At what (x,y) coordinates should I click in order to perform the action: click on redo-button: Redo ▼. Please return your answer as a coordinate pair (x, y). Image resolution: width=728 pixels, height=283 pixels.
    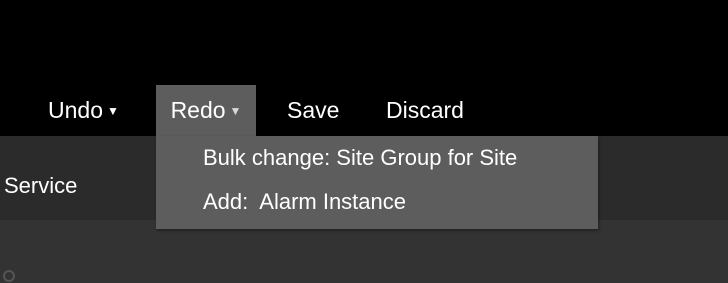
    Looking at the image, I should click on (206, 110).